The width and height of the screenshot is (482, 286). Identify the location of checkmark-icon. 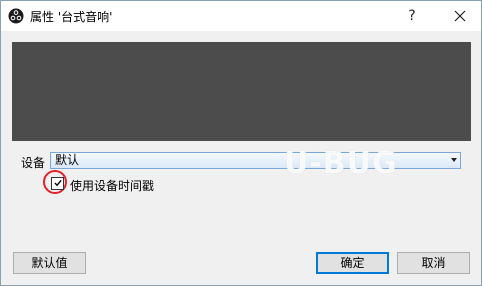
(58, 183).